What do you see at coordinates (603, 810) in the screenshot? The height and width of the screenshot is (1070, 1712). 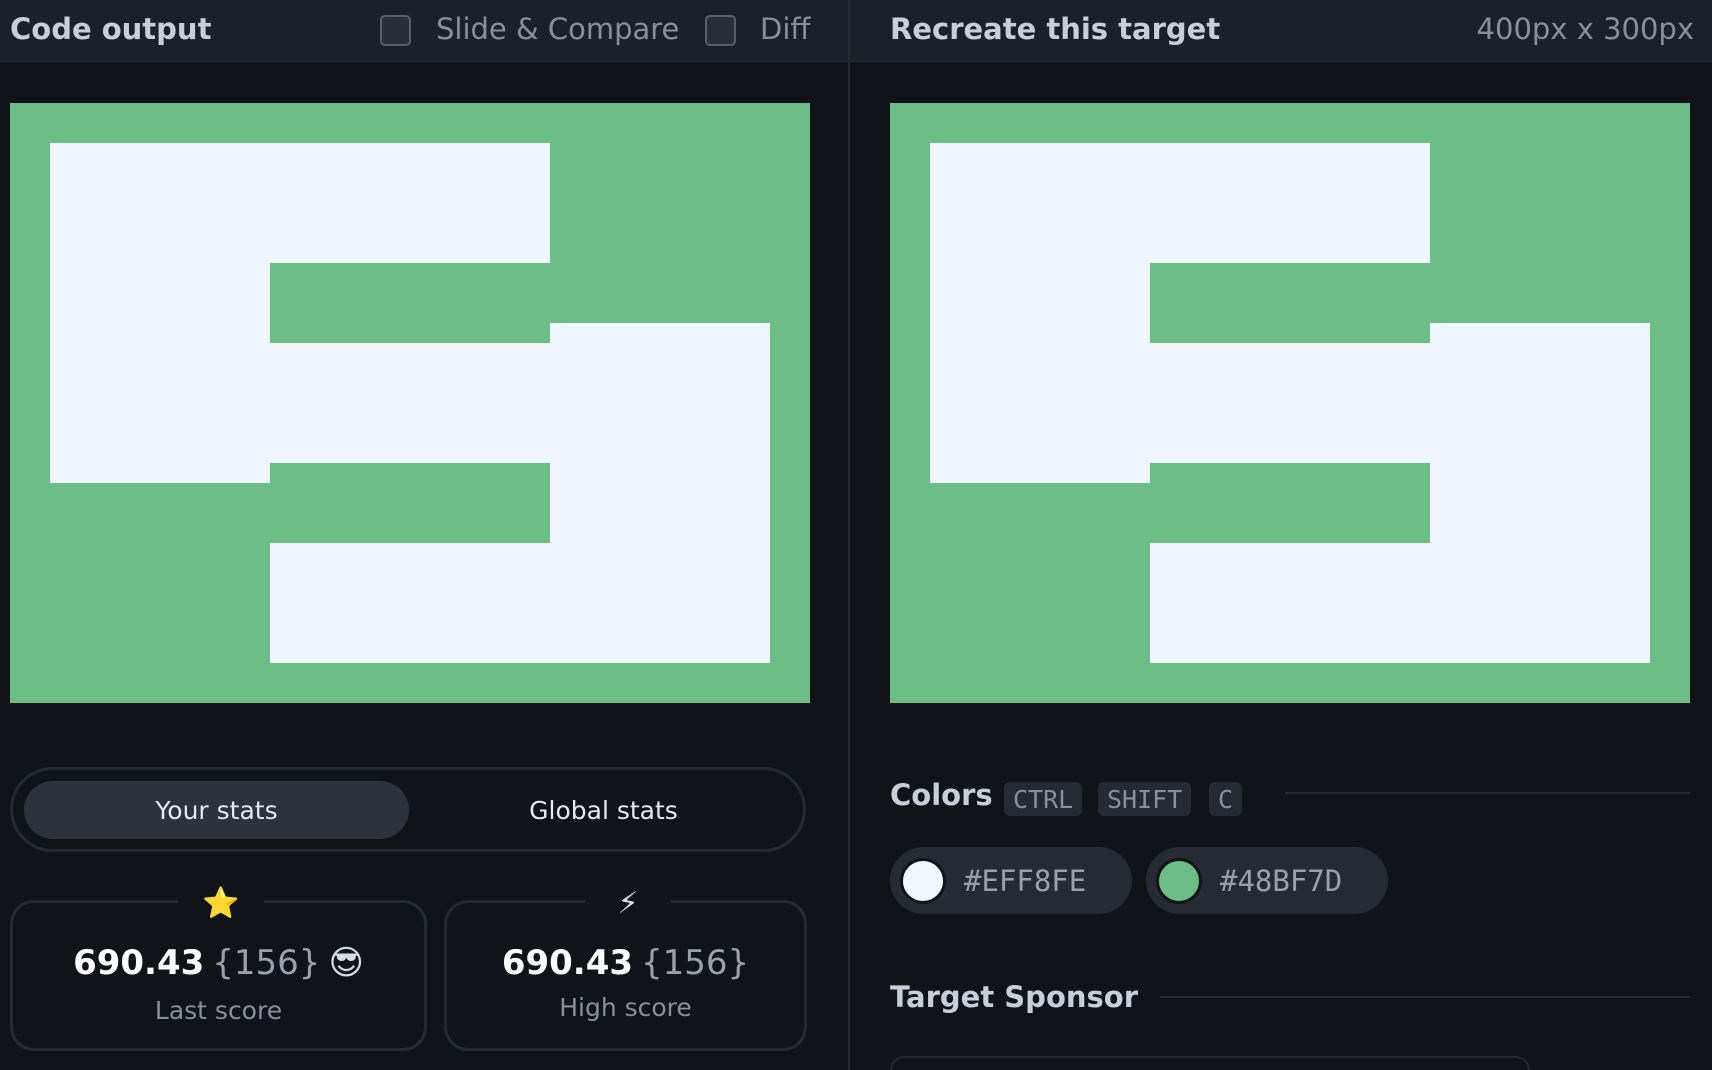 I see `tab-global-stats: Global stats` at bounding box center [603, 810].